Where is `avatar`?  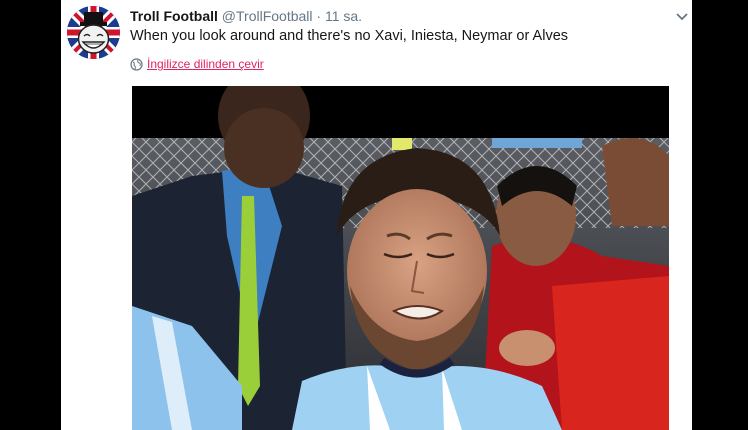 avatar is located at coordinates (93, 32).